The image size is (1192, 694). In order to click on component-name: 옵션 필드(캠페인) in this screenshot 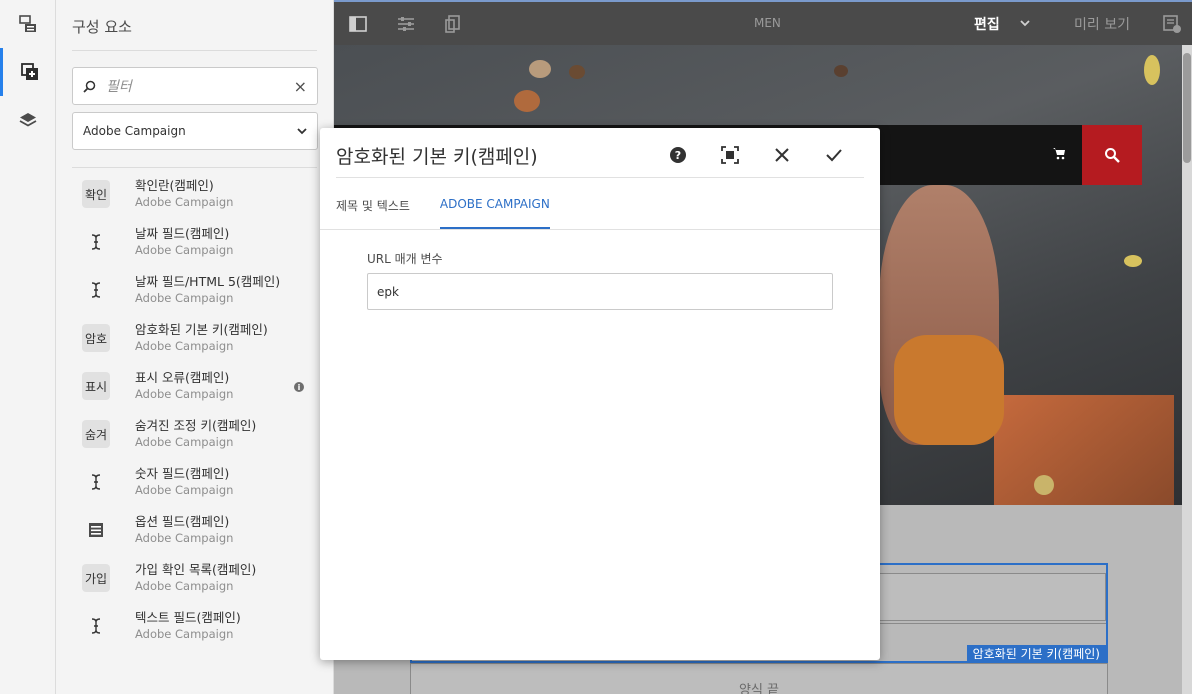, I will do `click(182, 521)`.